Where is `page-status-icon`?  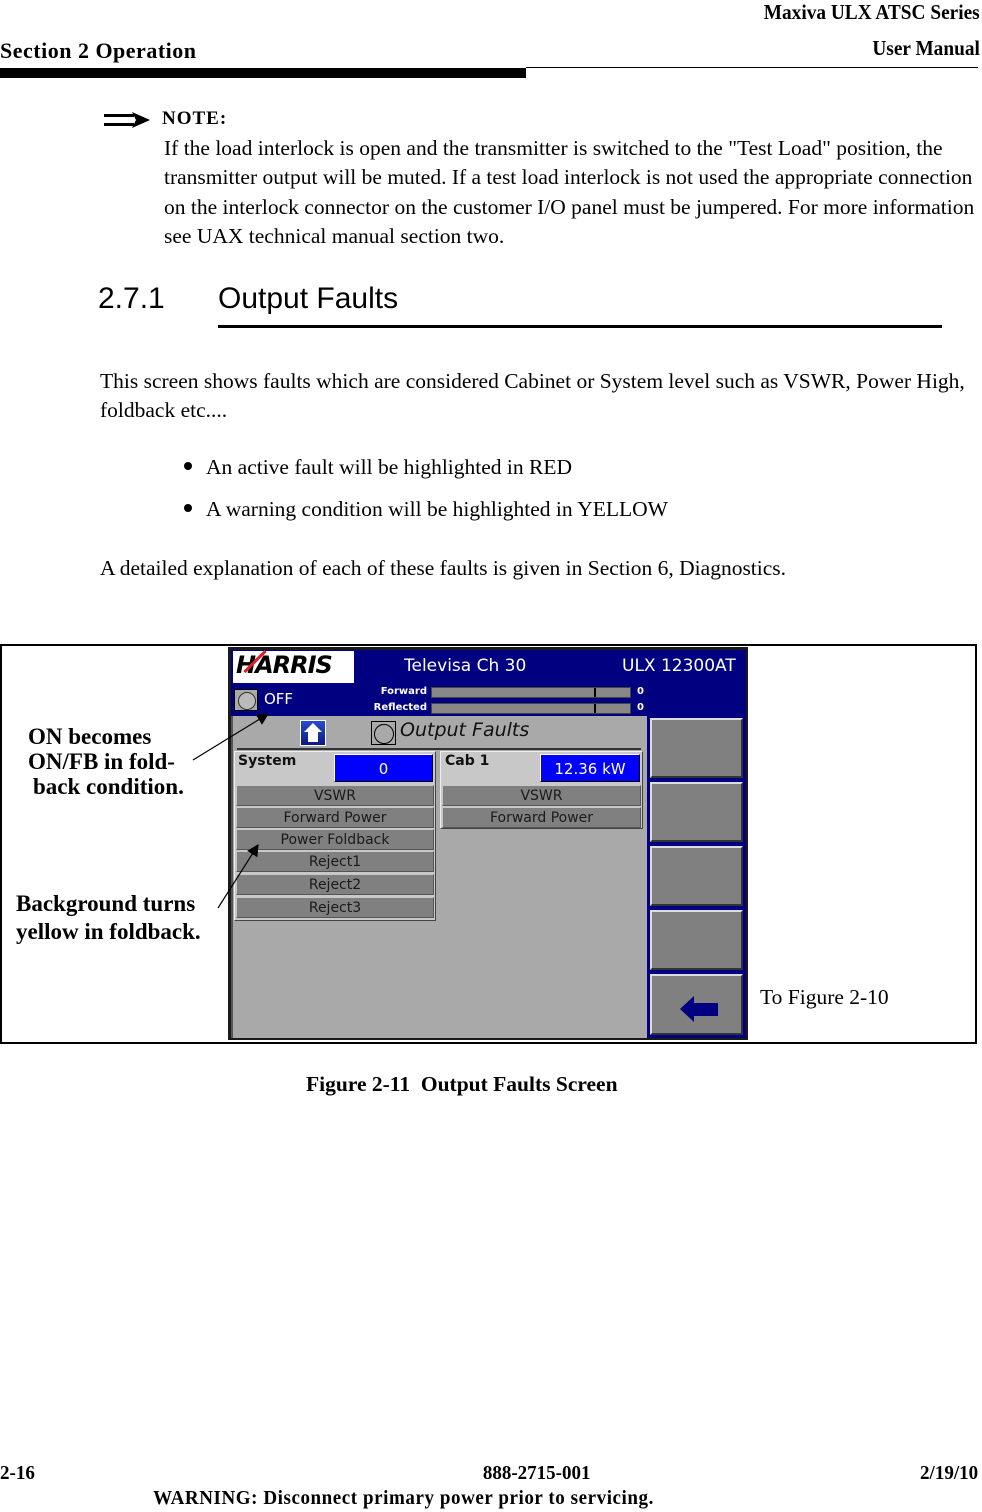 page-status-icon is located at coordinates (383, 733).